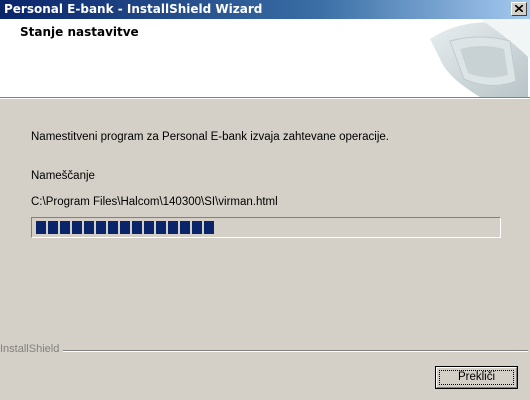 The image size is (530, 400). Describe the element at coordinates (79, 32) in the screenshot. I see `page-title: Stanje nastavitve` at that location.